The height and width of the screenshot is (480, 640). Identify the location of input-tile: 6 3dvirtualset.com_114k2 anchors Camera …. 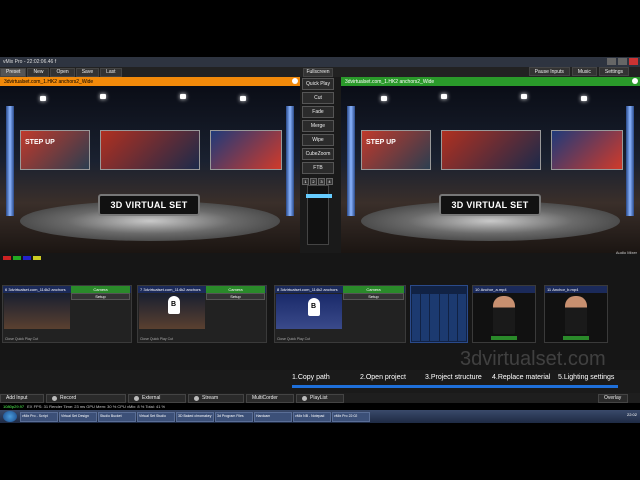
(67, 314).